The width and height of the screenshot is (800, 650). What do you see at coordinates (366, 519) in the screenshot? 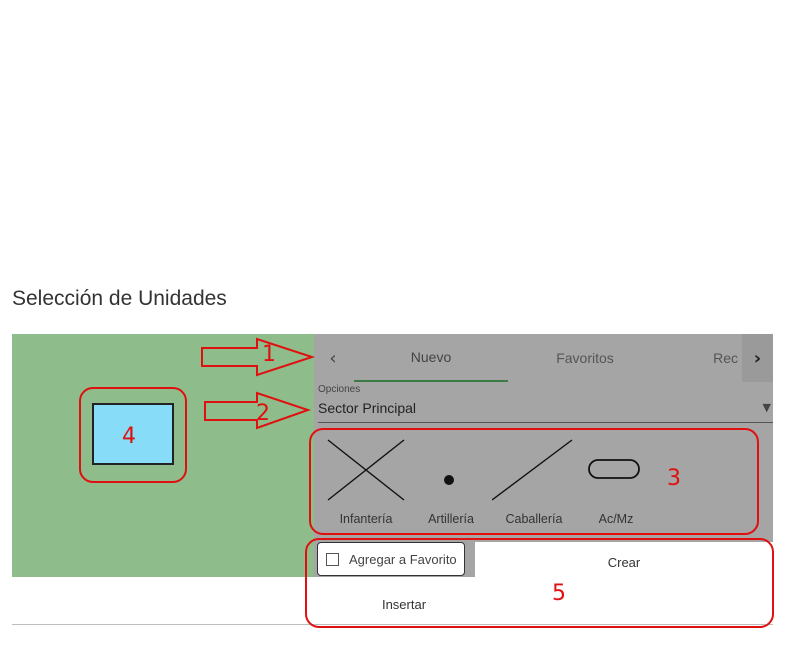
I see `symbol-label: Infantería` at bounding box center [366, 519].